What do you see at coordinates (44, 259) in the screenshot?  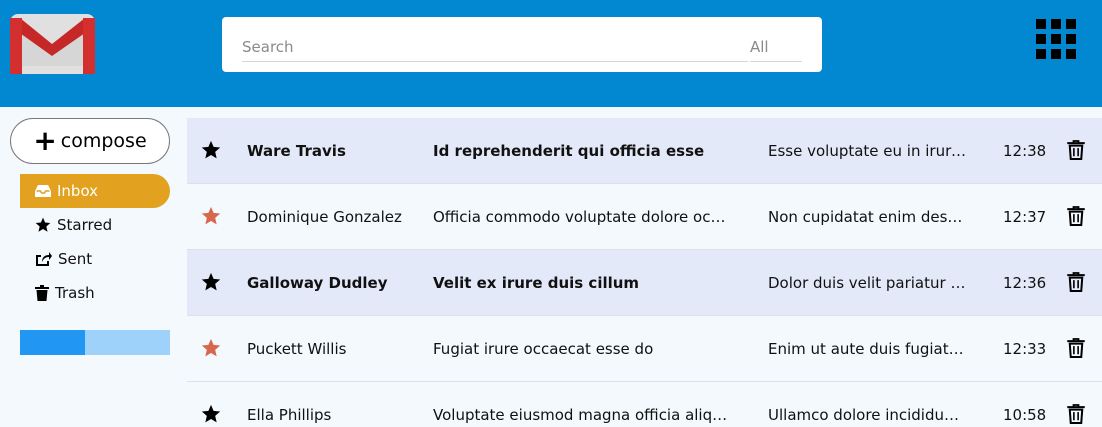 I see `sent-icon` at bounding box center [44, 259].